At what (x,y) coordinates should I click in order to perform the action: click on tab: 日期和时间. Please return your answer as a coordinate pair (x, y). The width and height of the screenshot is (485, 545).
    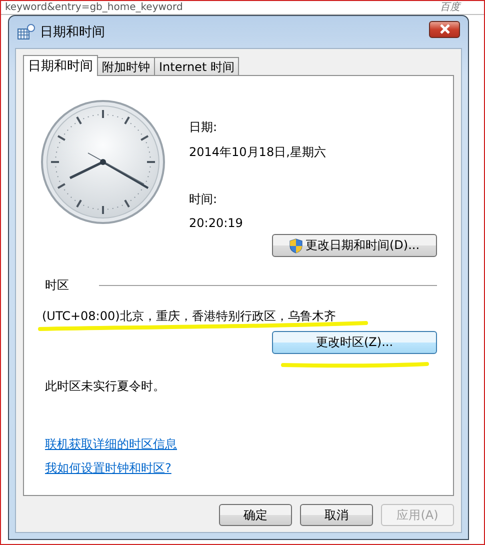
    Looking at the image, I should click on (60, 65).